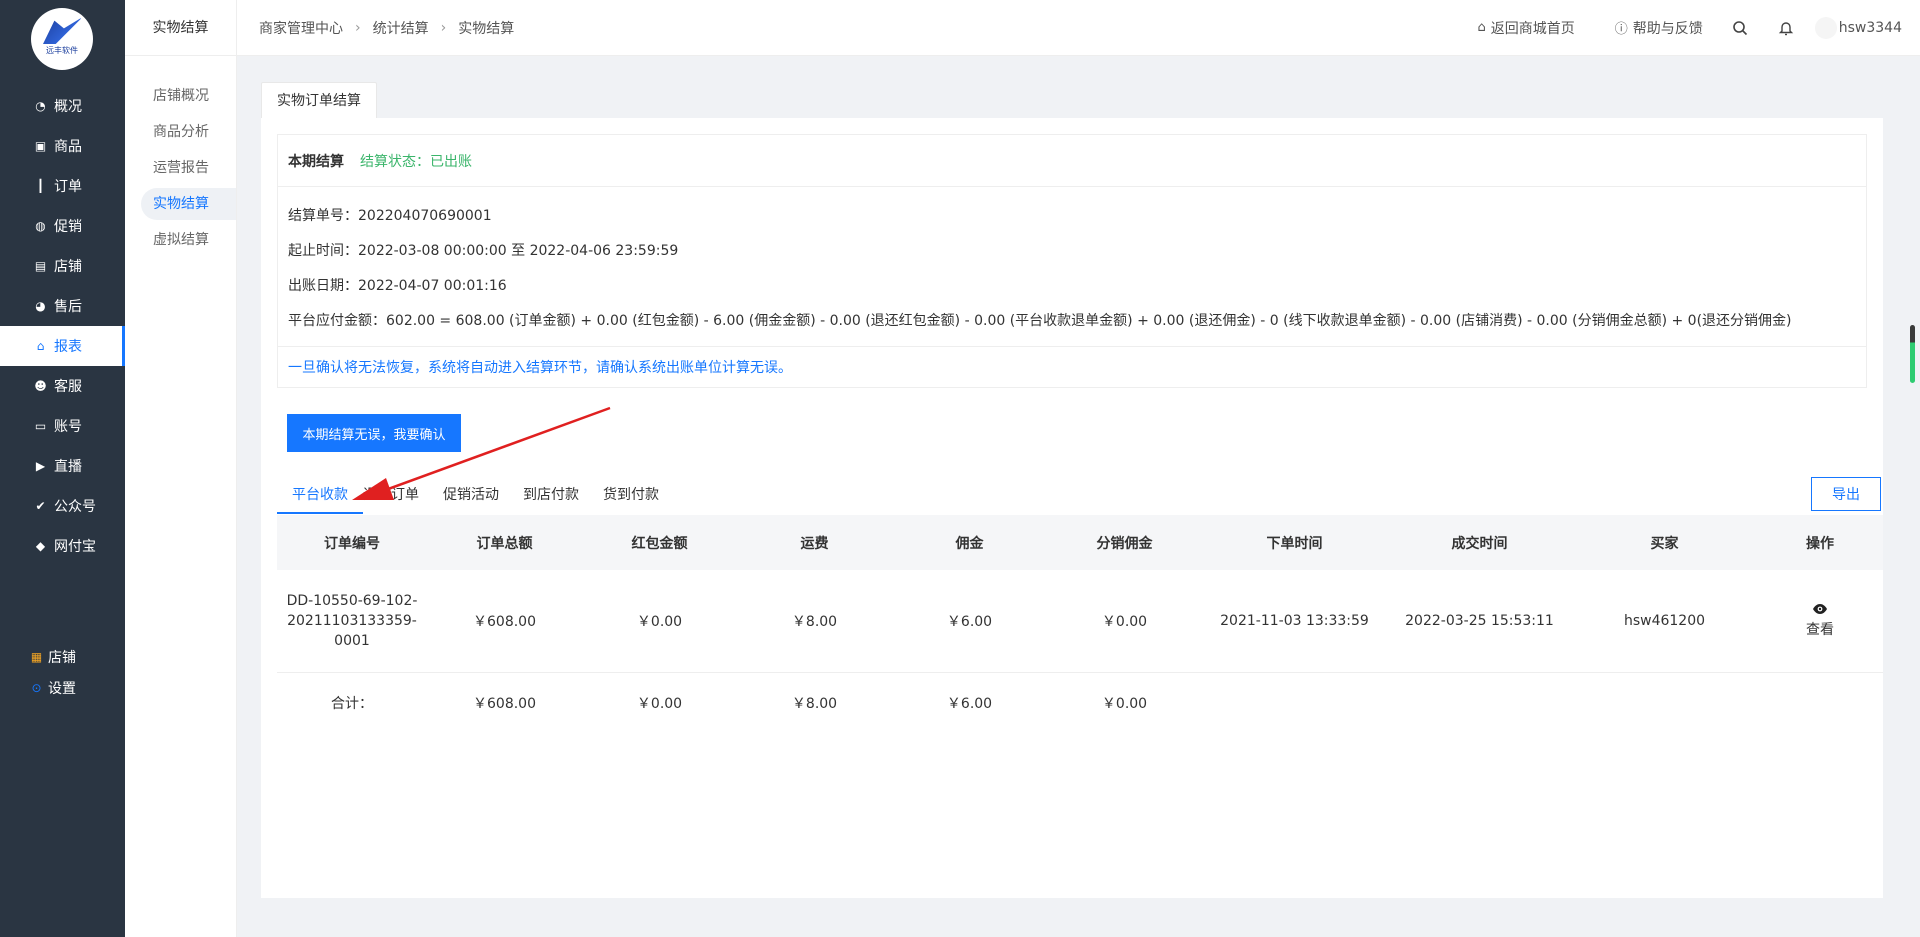  Describe the element at coordinates (62, 226) in the screenshot. I see `menu-item-promo: ◍ 促销` at that location.